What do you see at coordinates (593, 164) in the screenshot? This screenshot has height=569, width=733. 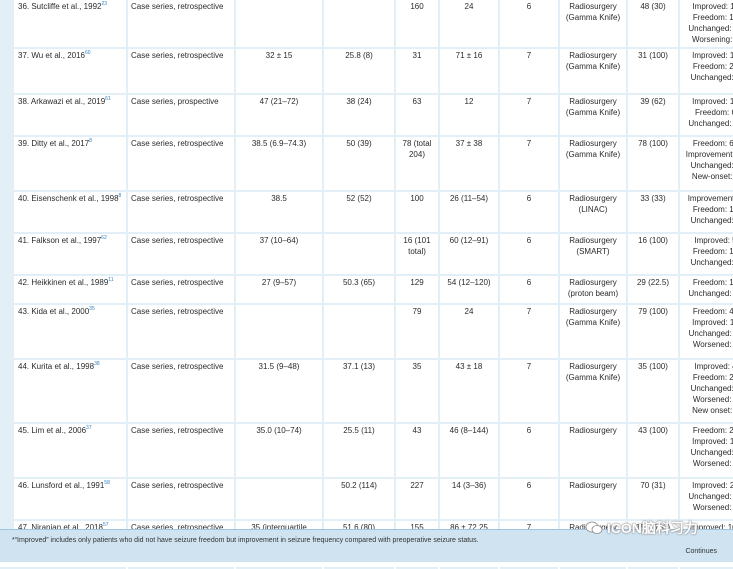 I see `treatment-cell: Radiosurgery (Gamma Knife)` at bounding box center [593, 164].